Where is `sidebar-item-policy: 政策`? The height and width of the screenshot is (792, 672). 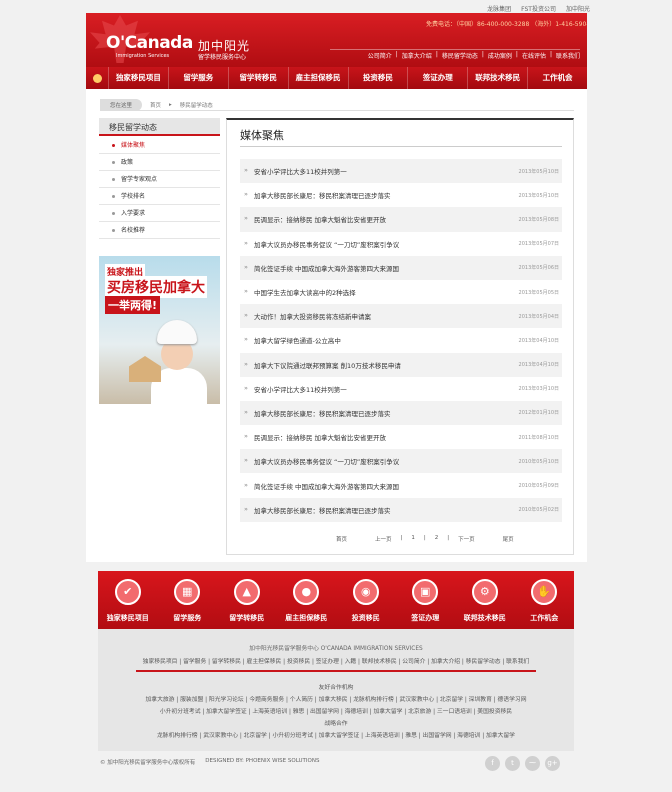
sidebar-item-policy: 政策 is located at coordinates (159, 162).